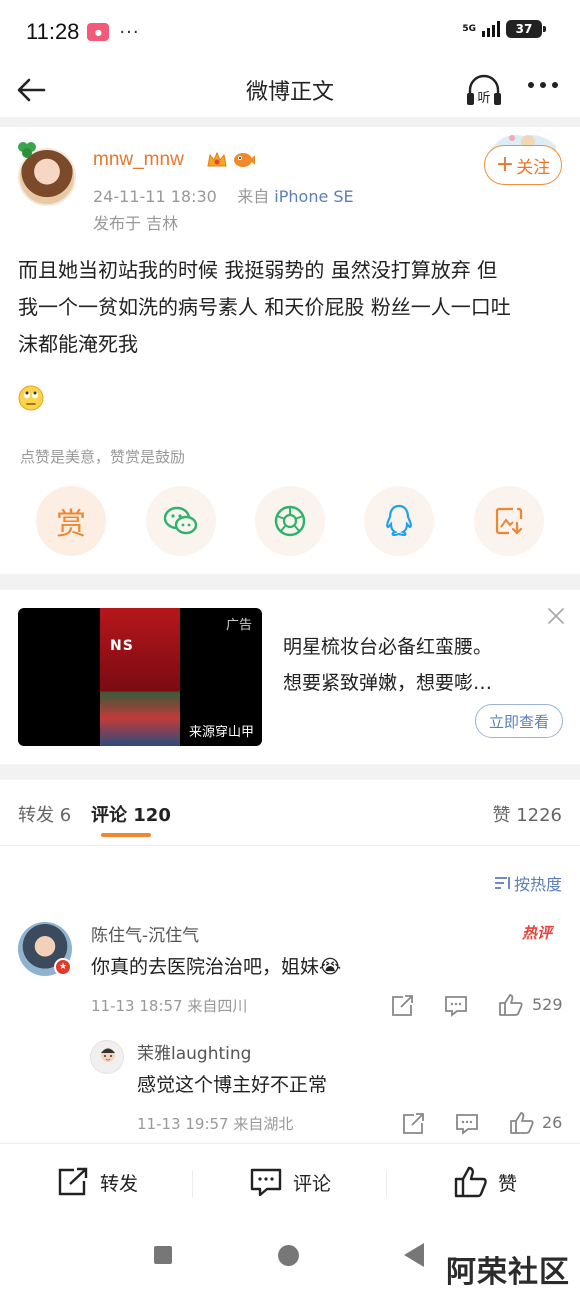 This screenshot has height=1291, width=580. What do you see at coordinates (97, 1182) in the screenshot?
I see `repost-button: 转发` at bounding box center [97, 1182].